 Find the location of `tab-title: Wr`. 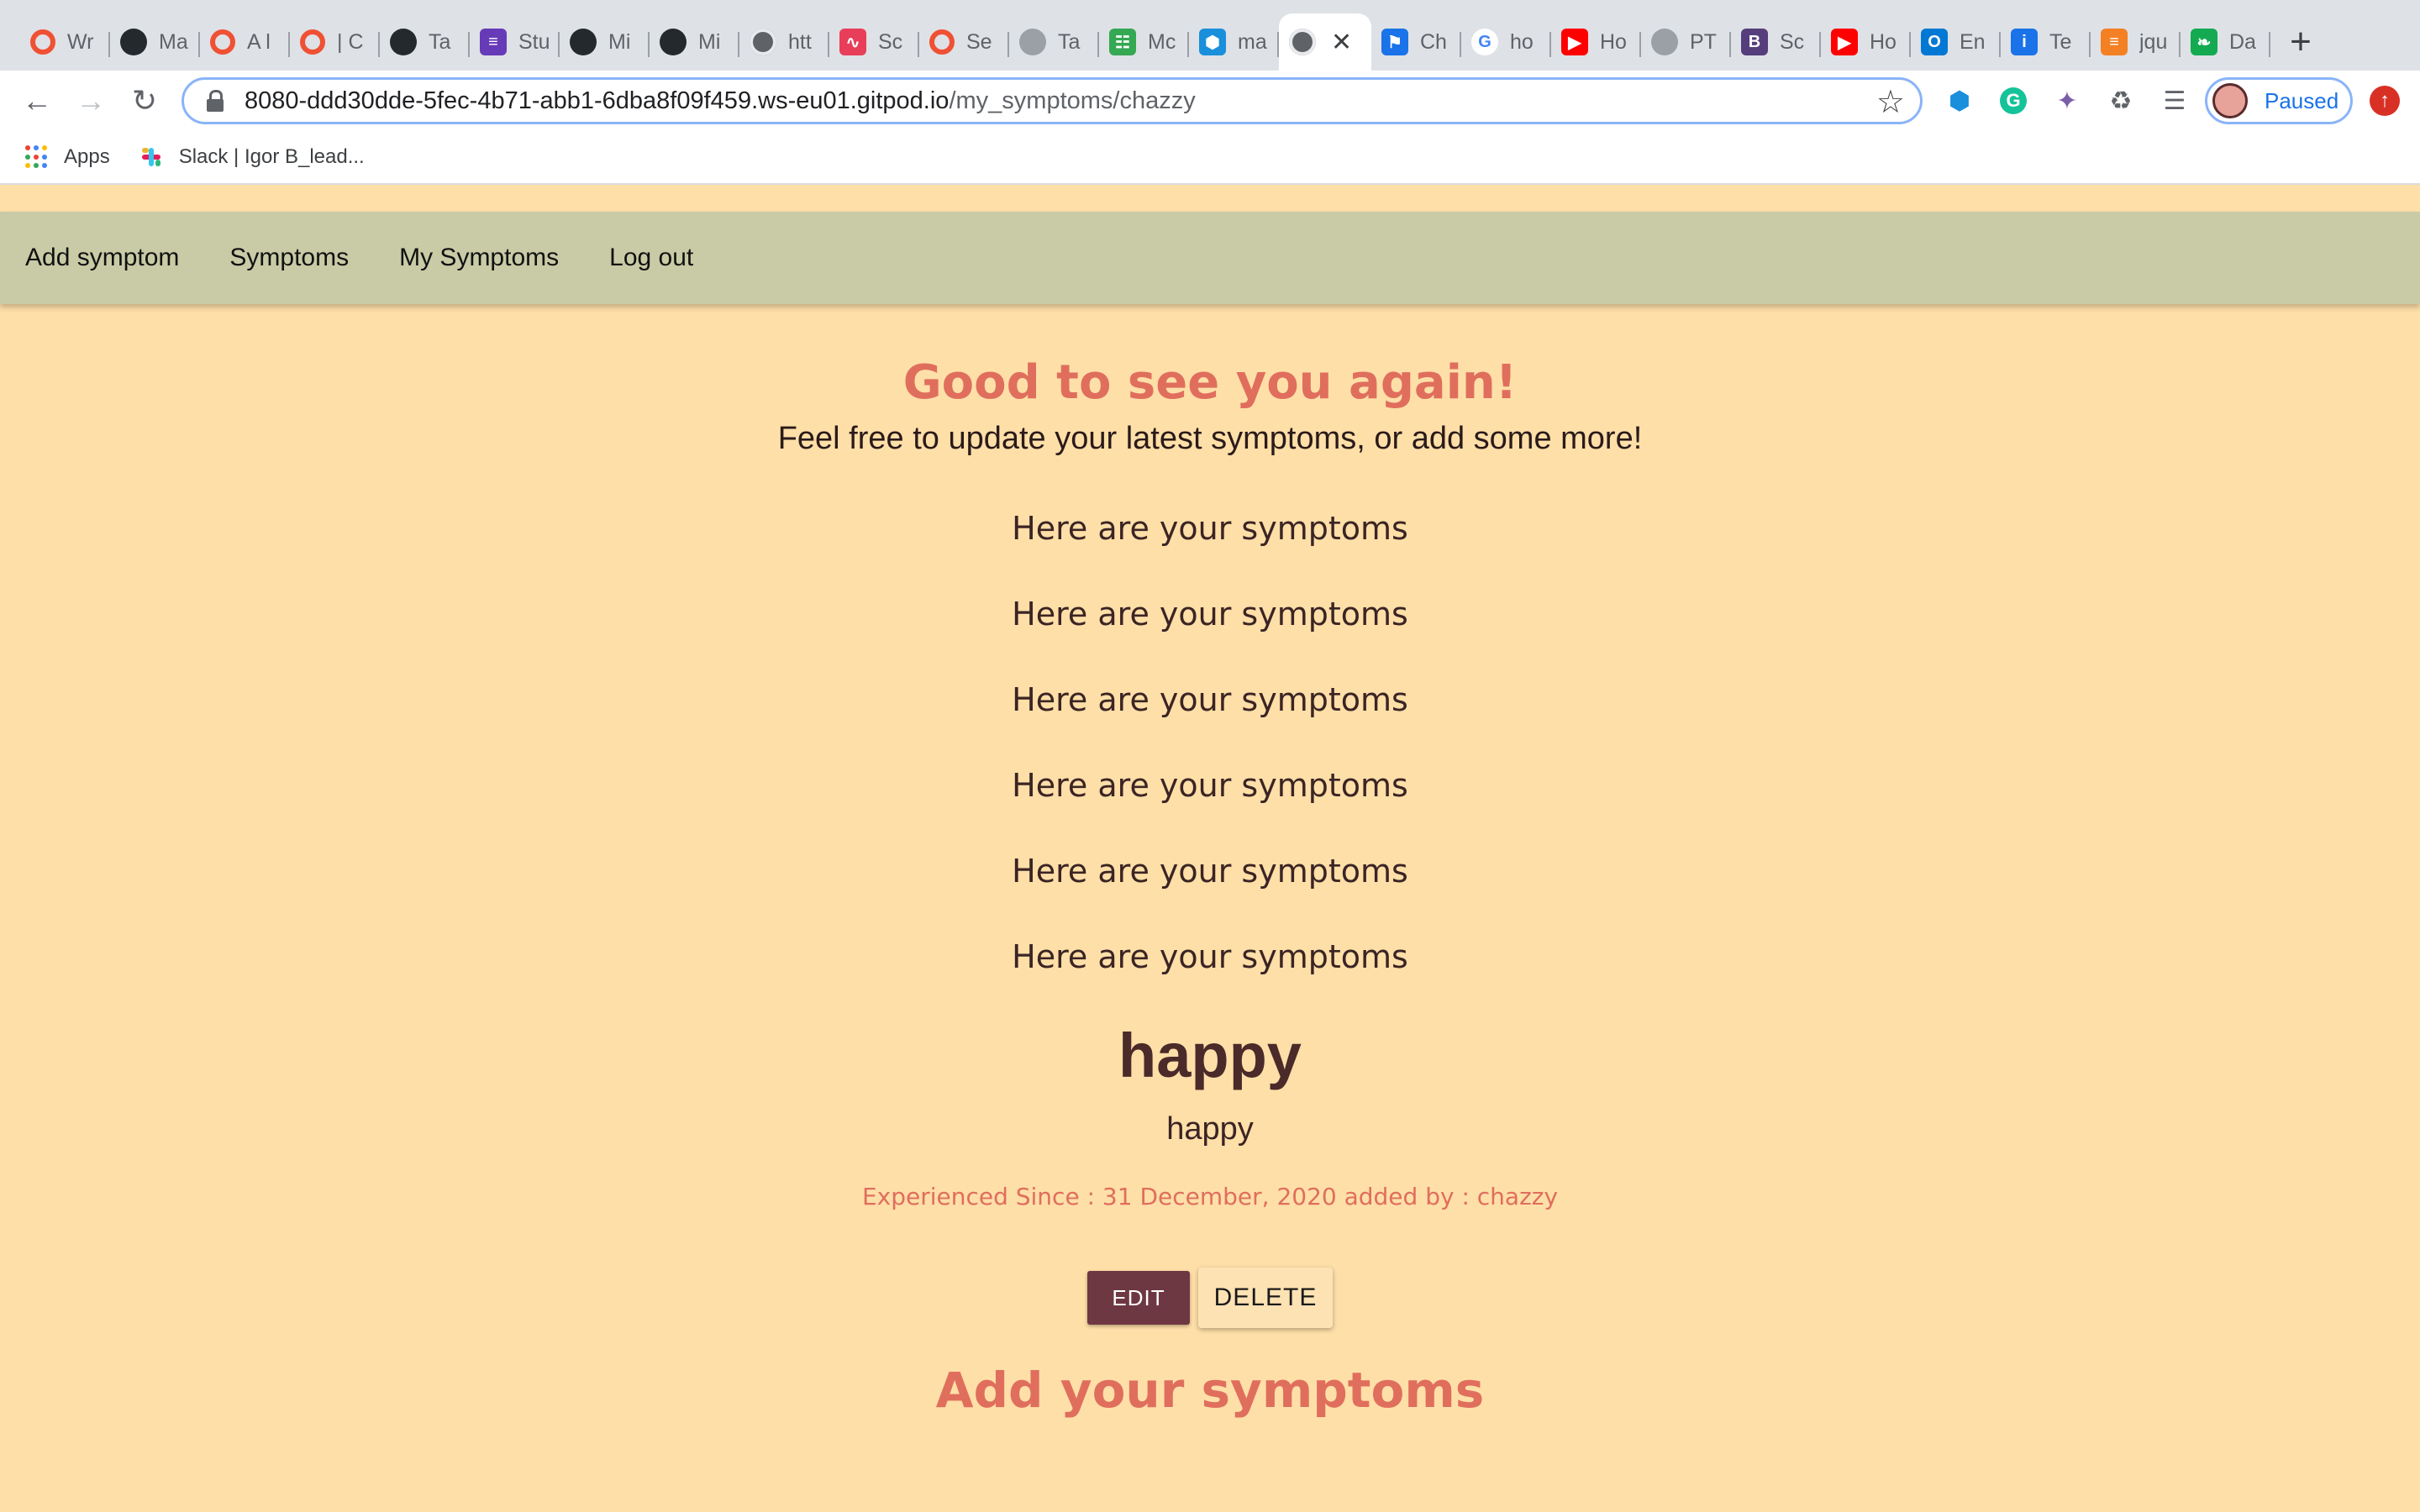

tab-title: Wr is located at coordinates (80, 41).